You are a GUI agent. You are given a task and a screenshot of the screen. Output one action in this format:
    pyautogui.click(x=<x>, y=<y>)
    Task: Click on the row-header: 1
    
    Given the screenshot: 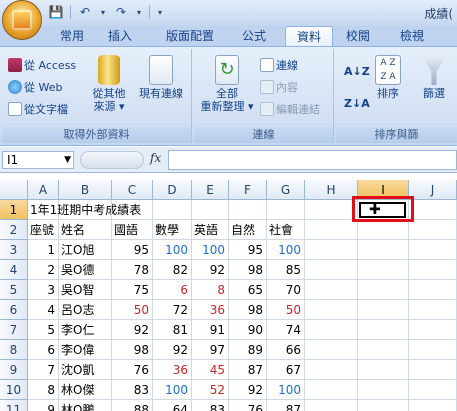 What is the action you would take?
    pyautogui.click(x=14, y=210)
    